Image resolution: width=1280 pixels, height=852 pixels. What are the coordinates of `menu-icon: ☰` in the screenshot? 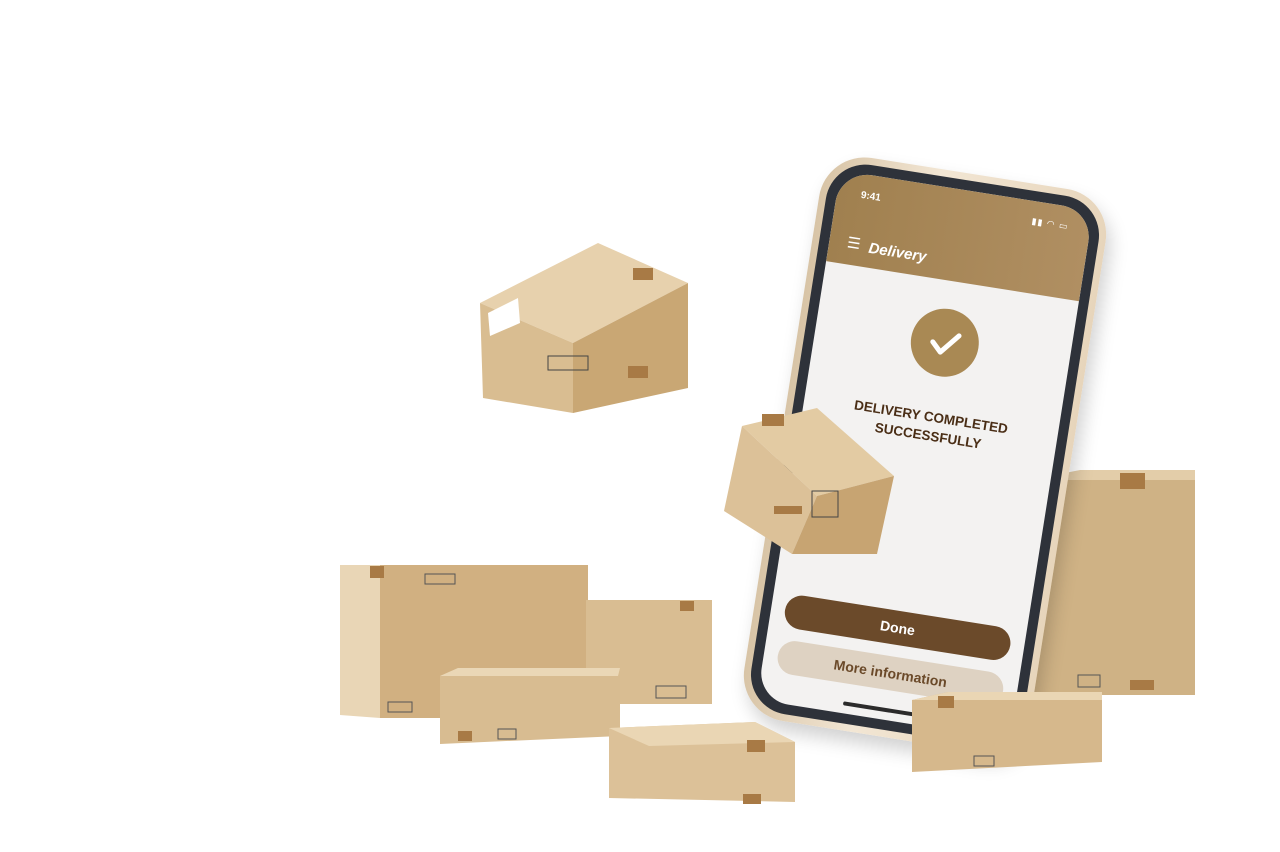 It's located at (854, 243).